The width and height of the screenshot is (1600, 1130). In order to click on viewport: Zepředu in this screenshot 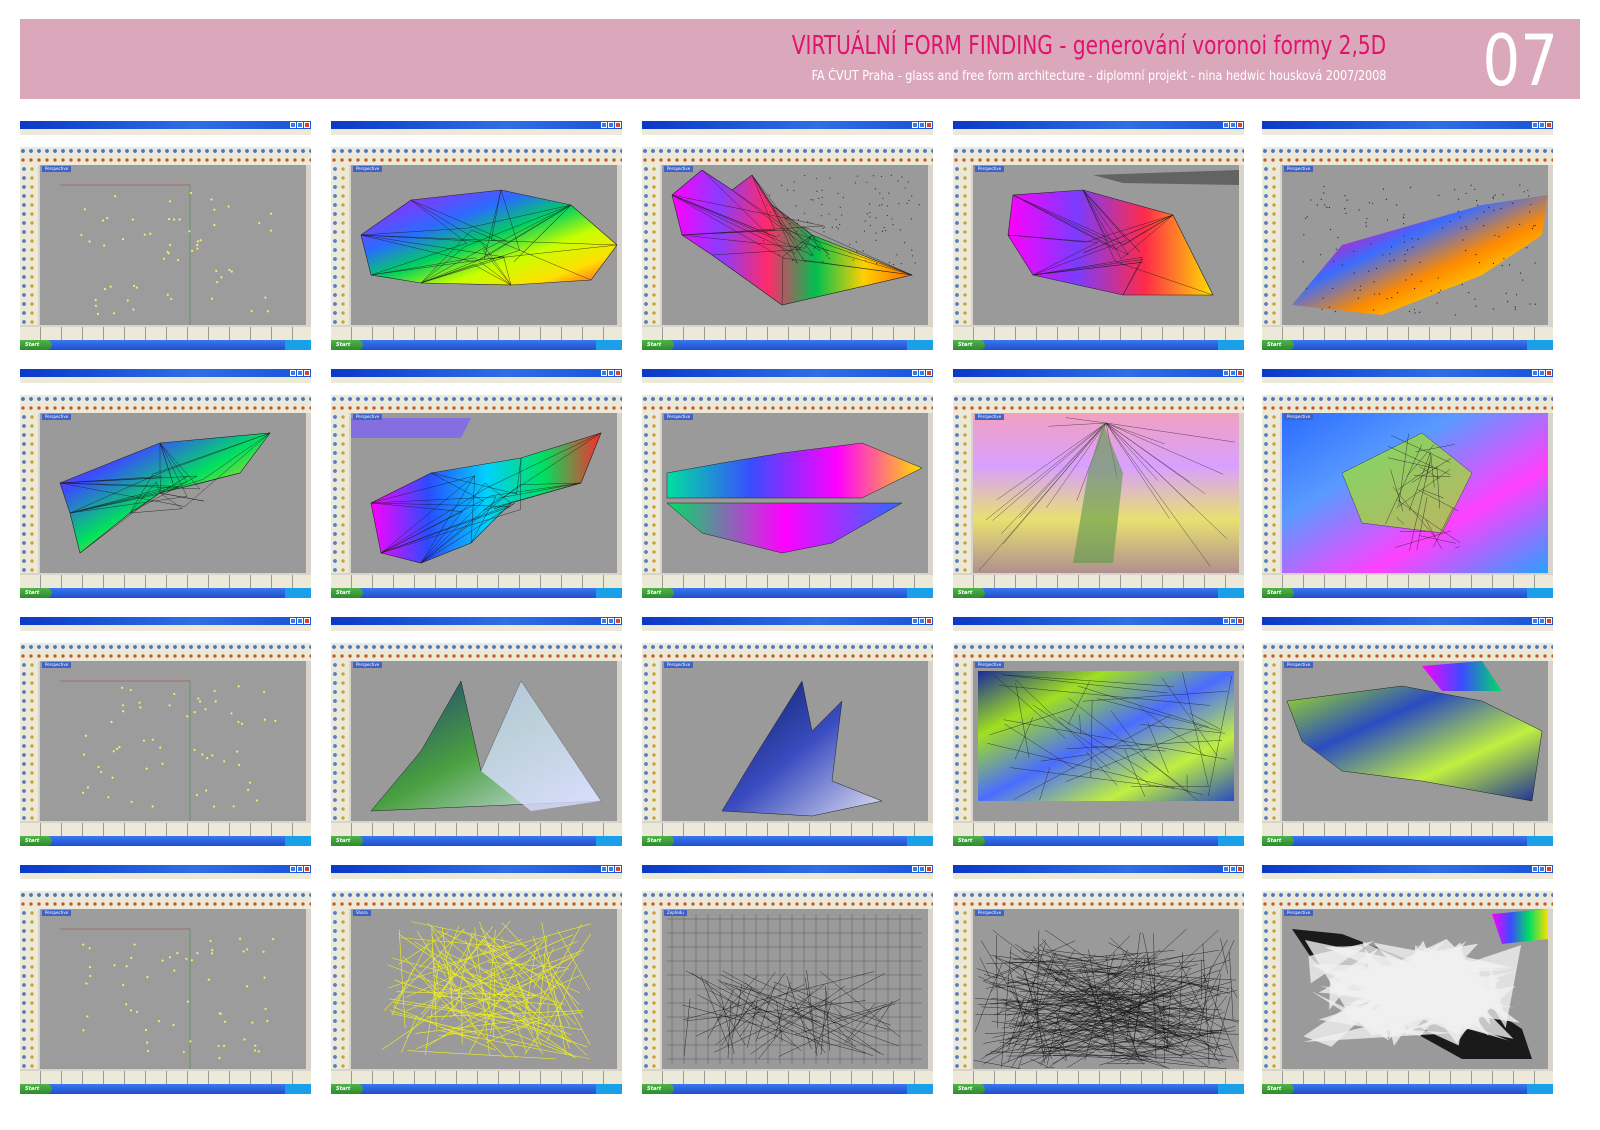, I will do `click(795, 989)`.